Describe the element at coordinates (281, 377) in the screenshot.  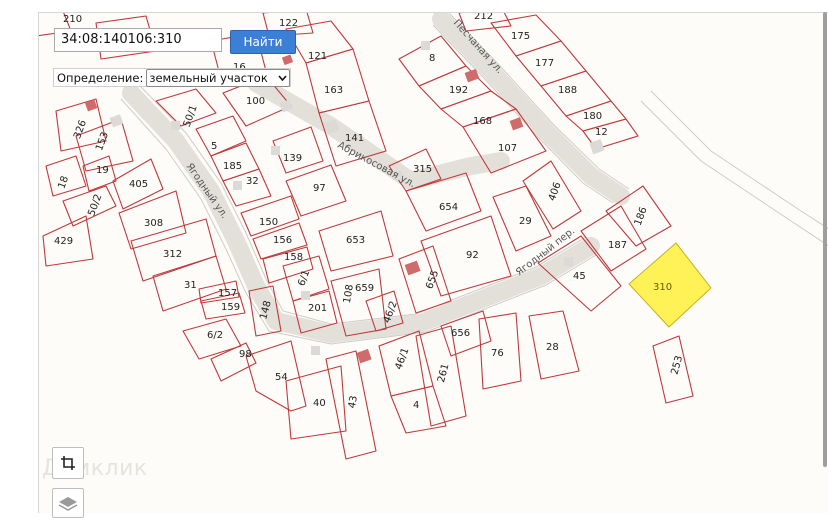
I see `svg-text: 54` at that location.